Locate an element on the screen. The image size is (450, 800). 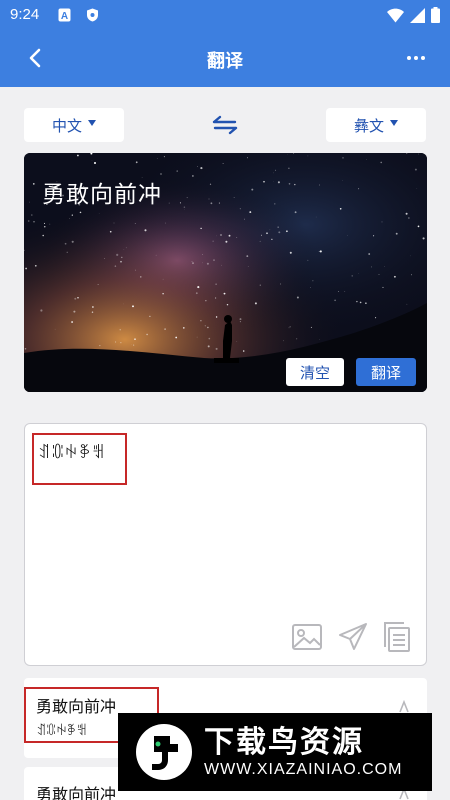
send-icon is located at coordinates (353, 637).